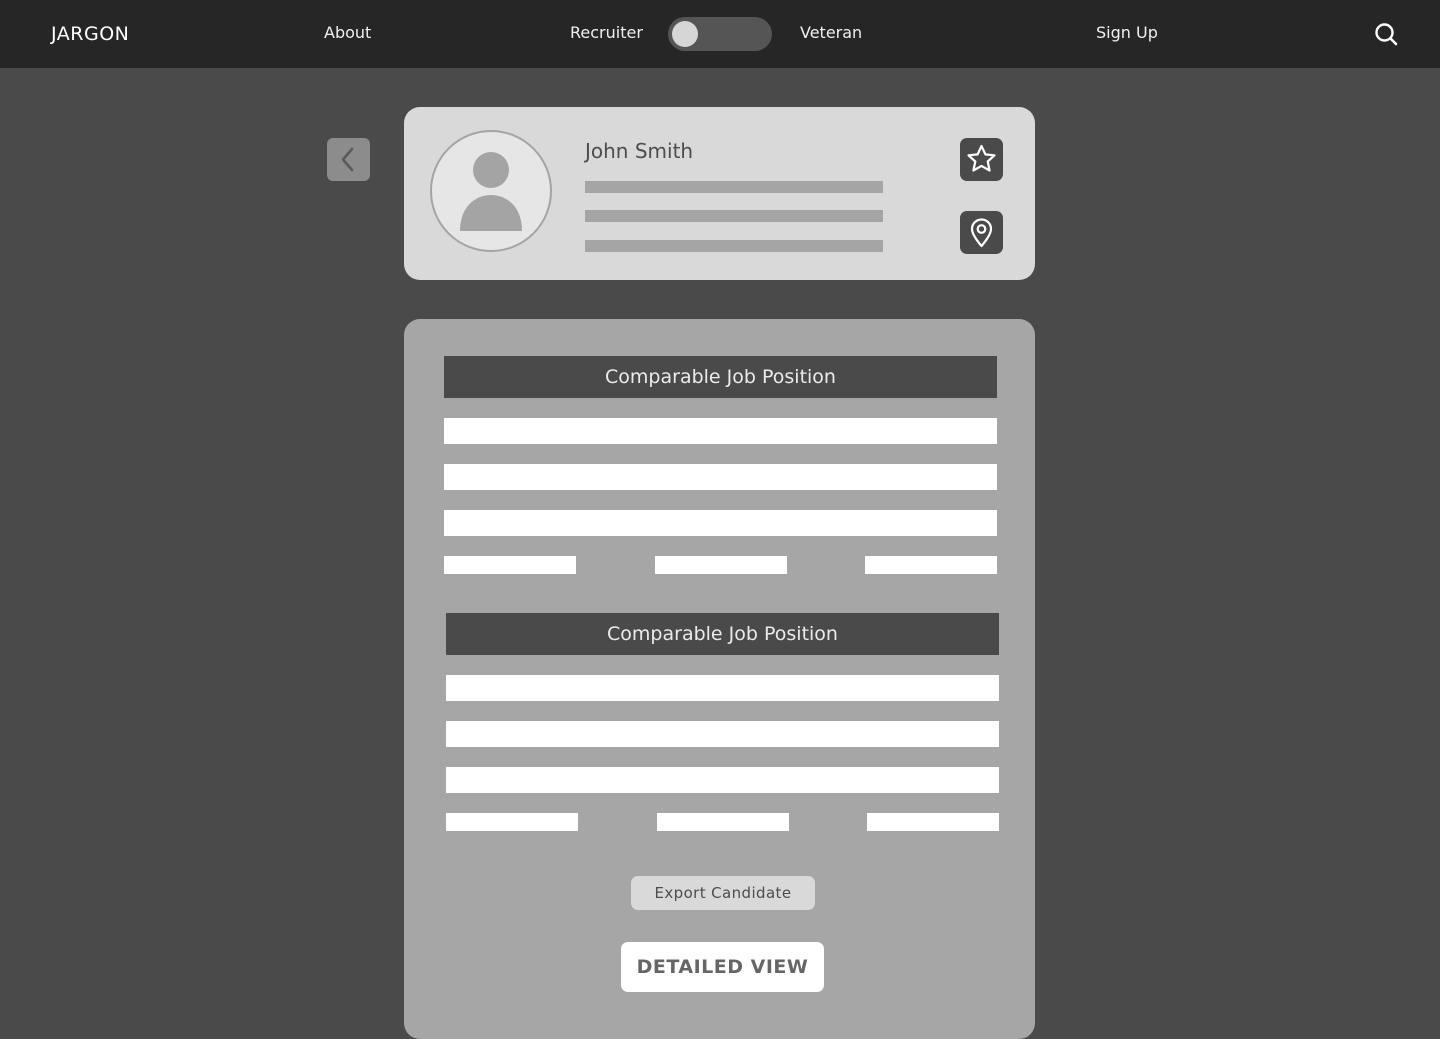 This screenshot has height=1039, width=1440. I want to click on mode-toggle-switch, so click(720, 34).